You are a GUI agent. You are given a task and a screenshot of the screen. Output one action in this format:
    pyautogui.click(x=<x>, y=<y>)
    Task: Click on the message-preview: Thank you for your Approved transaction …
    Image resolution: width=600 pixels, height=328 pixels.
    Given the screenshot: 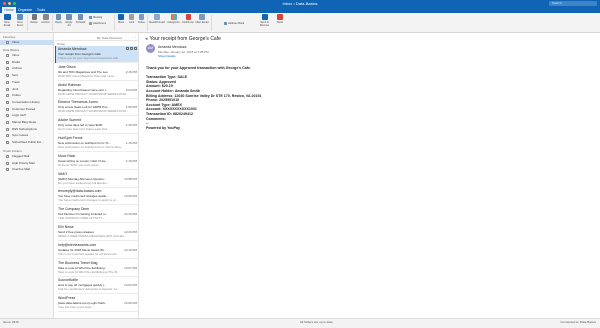 What is the action you would take?
    pyautogui.click(x=89, y=58)
    